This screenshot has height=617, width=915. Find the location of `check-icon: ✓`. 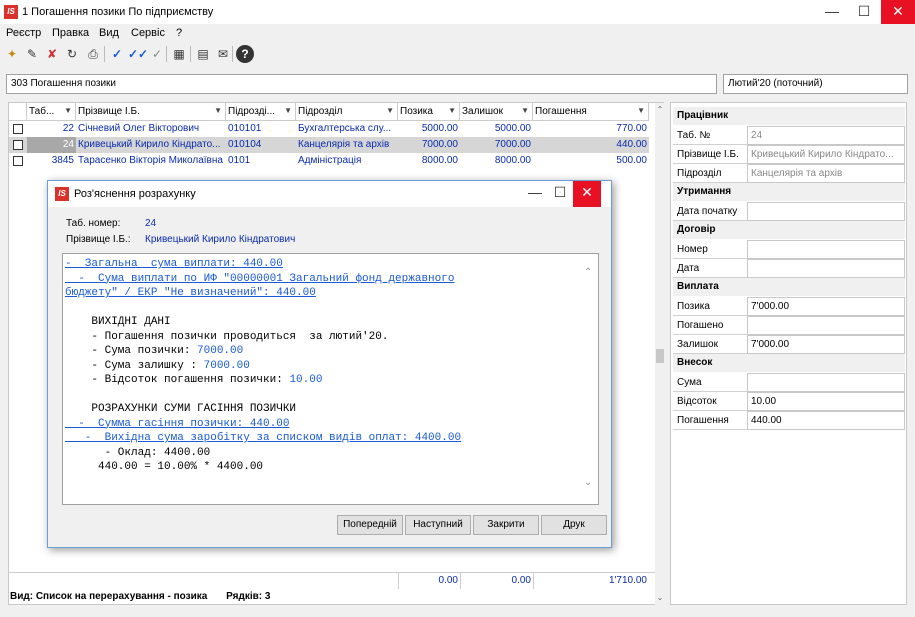

check-icon: ✓ is located at coordinates (117, 54).